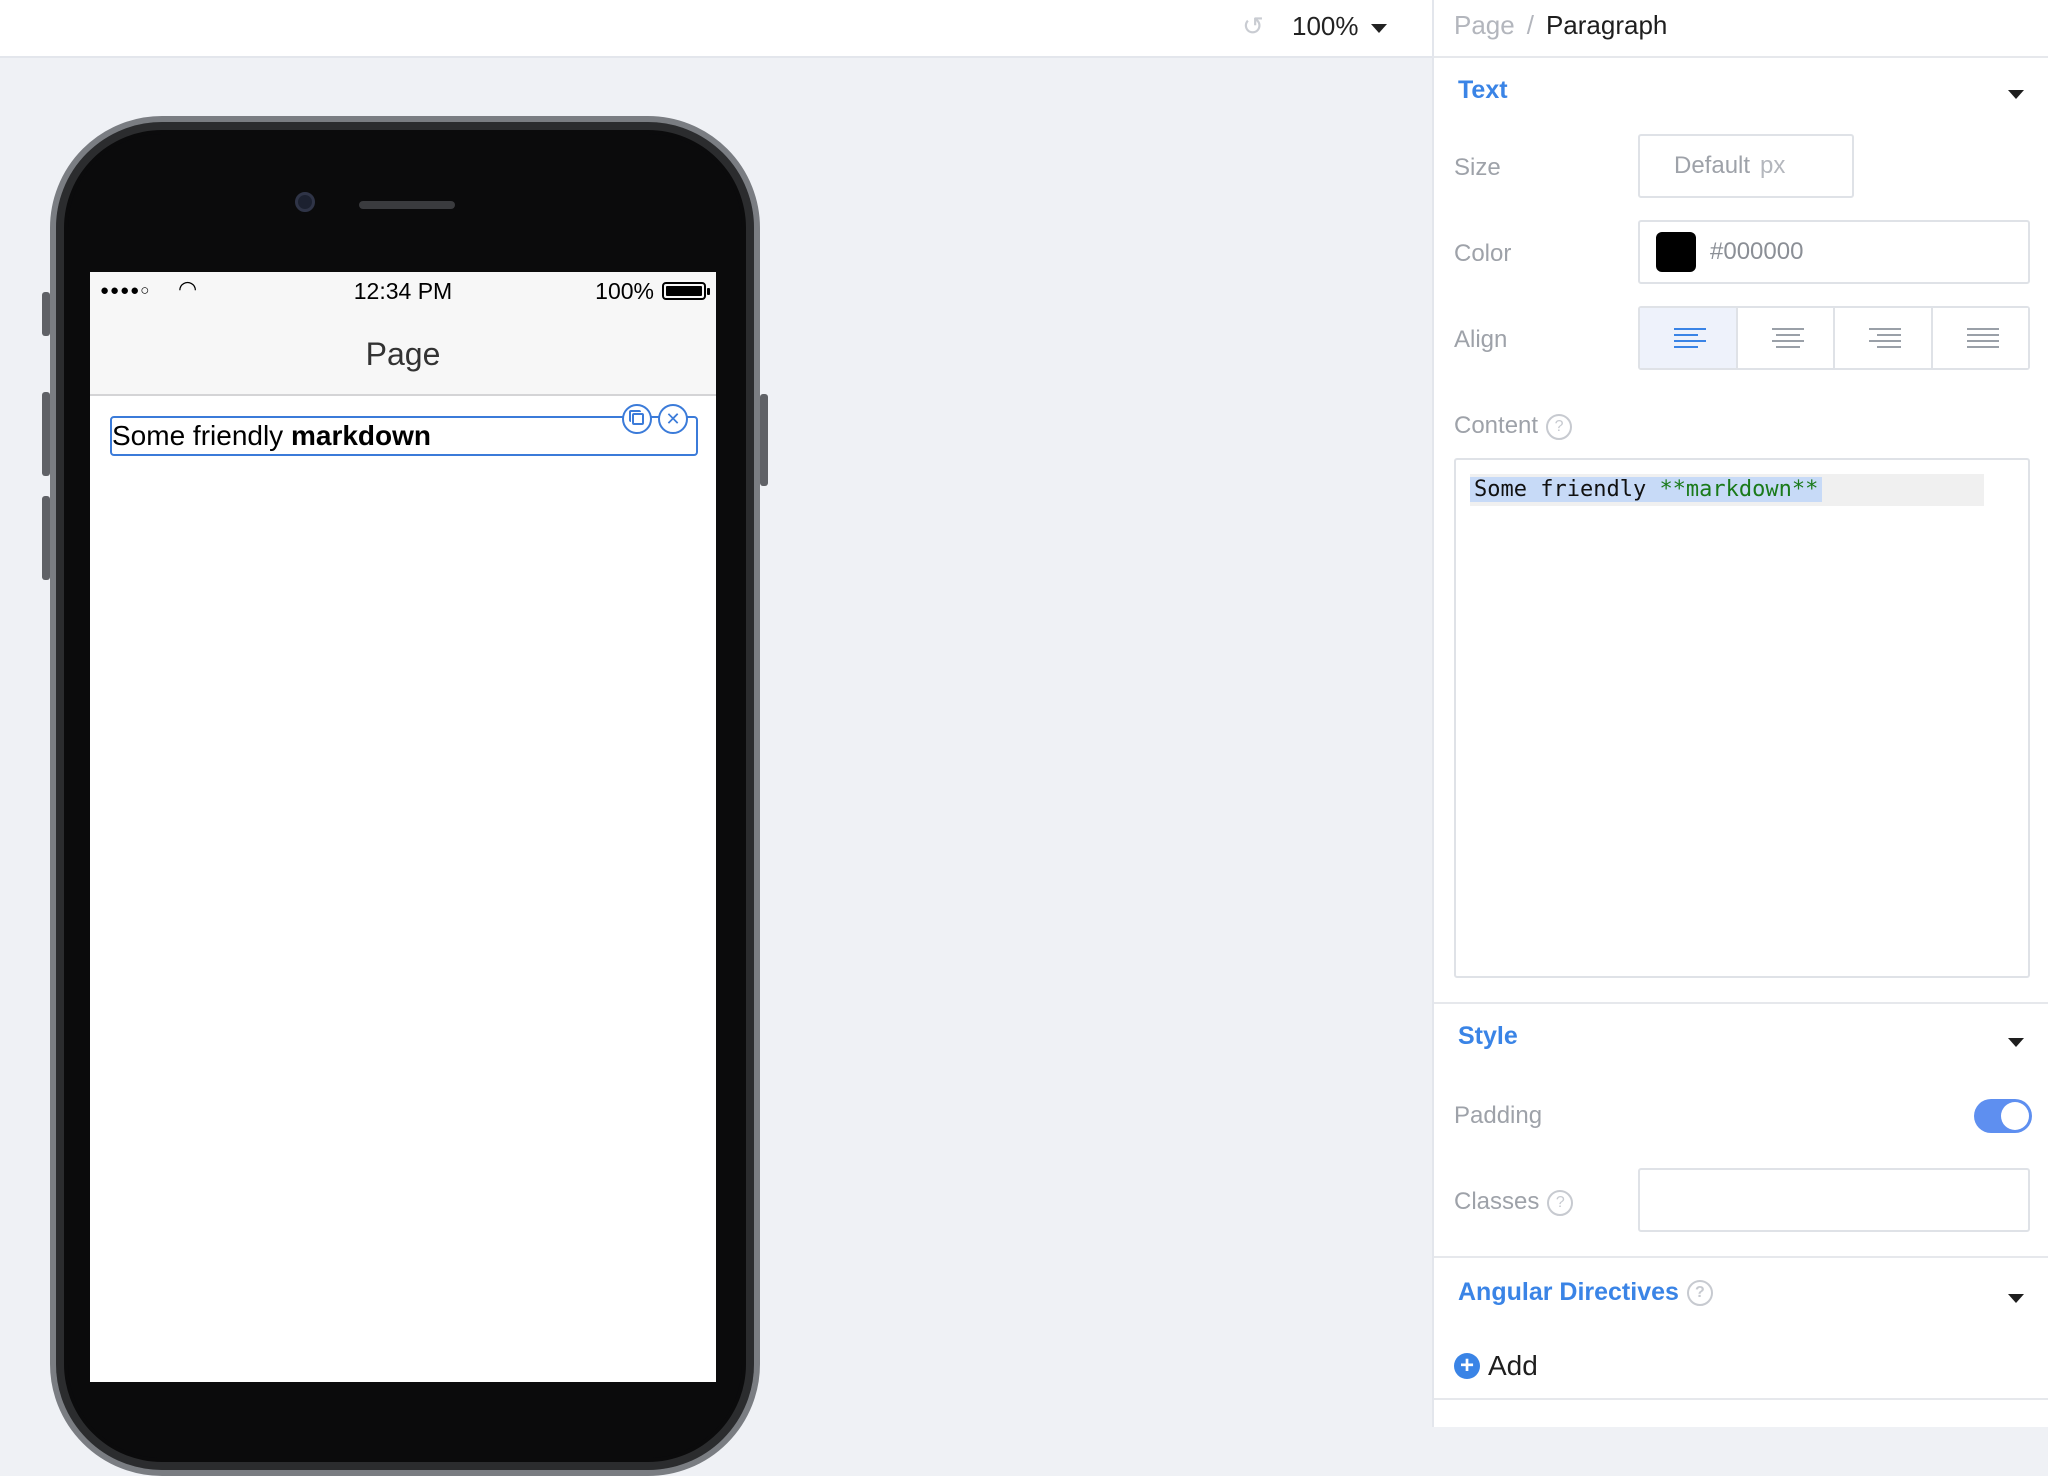  I want to click on duplicate-icon, so click(637, 419).